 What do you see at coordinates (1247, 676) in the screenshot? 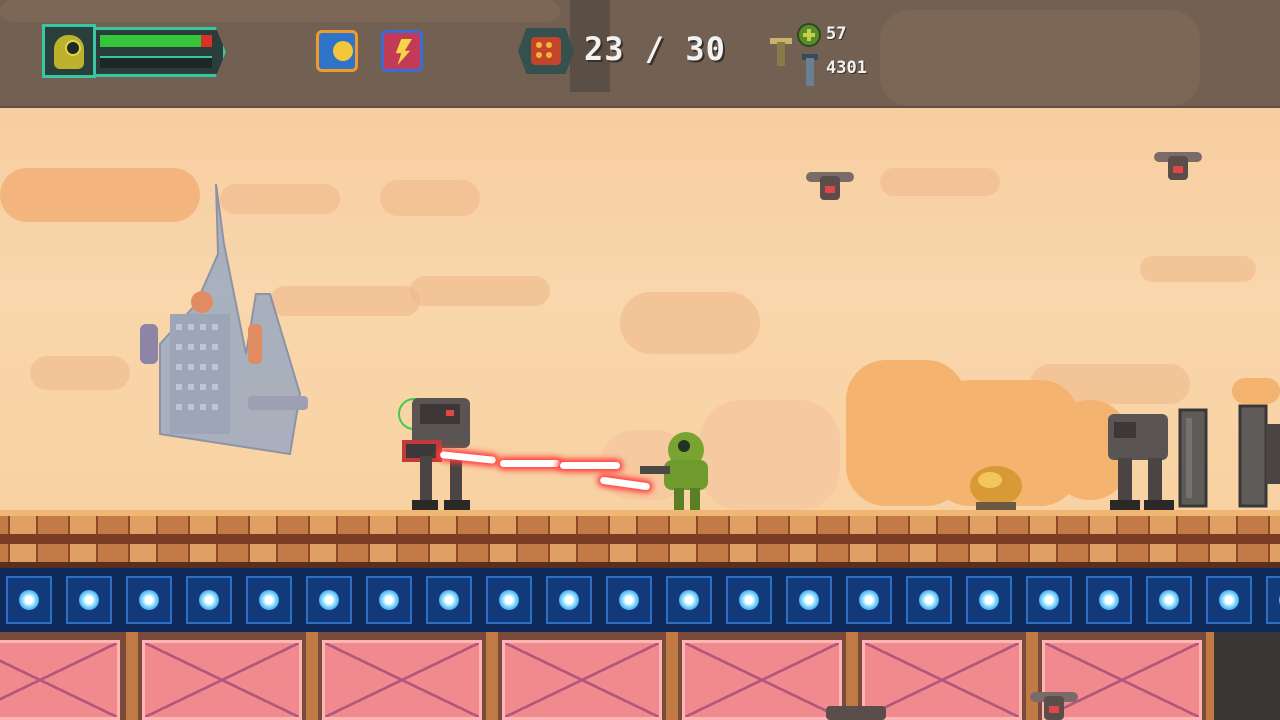
I see `metal-crate` at bounding box center [1247, 676].